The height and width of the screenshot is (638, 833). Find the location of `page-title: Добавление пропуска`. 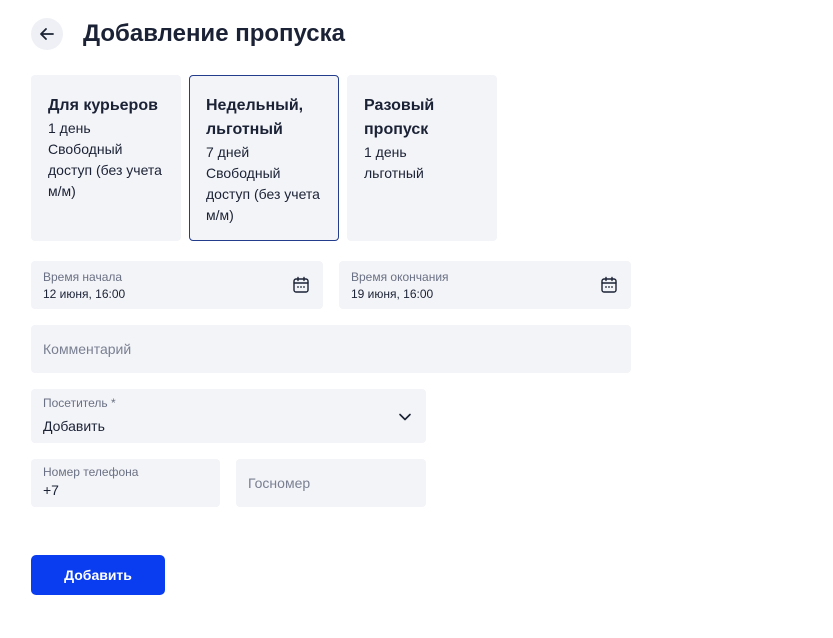

page-title: Добавление пропуска is located at coordinates (214, 33).